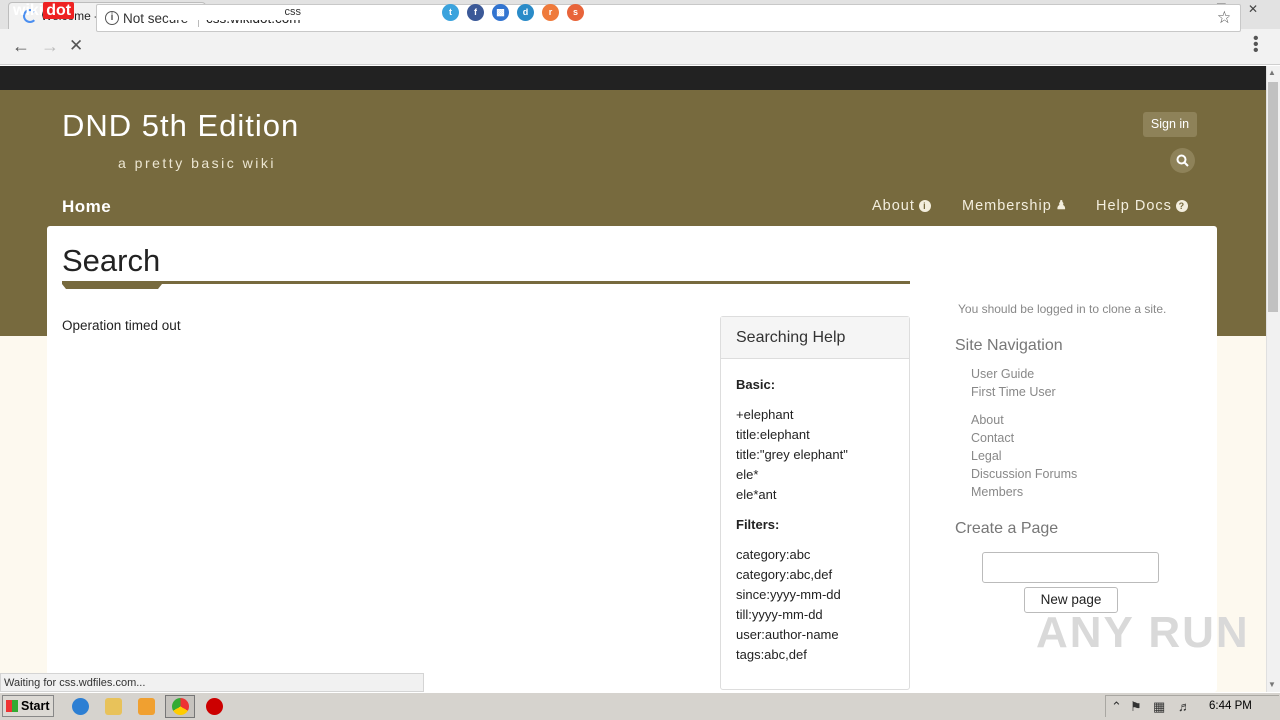  What do you see at coordinates (197, 163) in the screenshot?
I see `site-subtitle: a pretty basic wiki` at bounding box center [197, 163].